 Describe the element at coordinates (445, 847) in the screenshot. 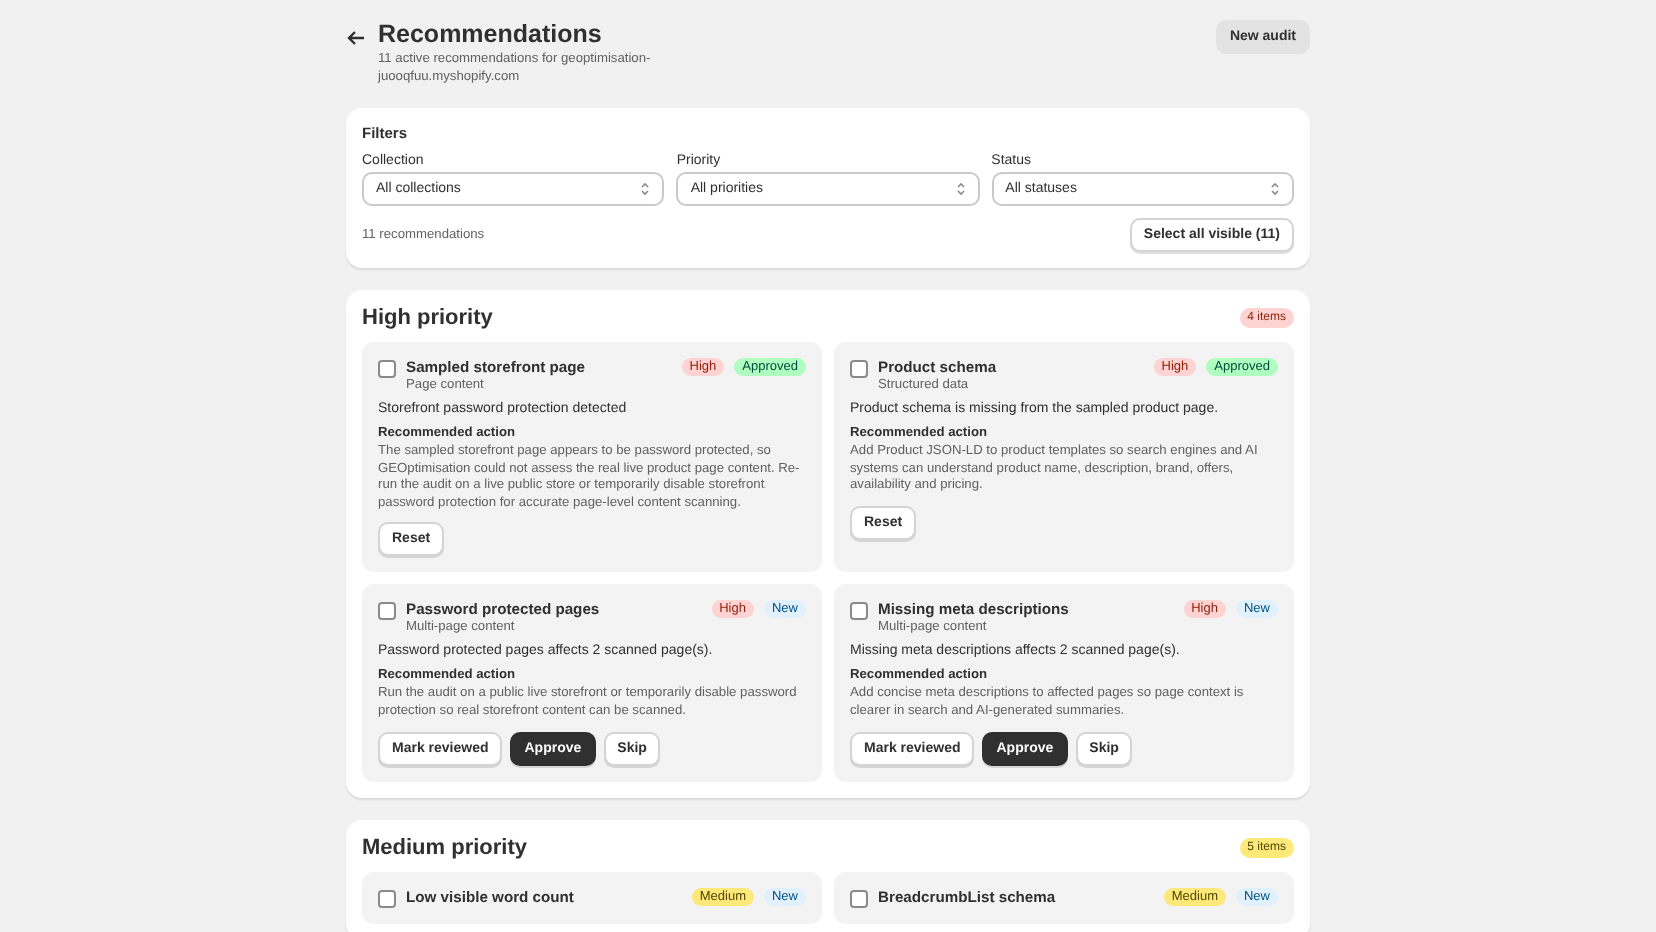

I see `section-title: Medium priority` at that location.